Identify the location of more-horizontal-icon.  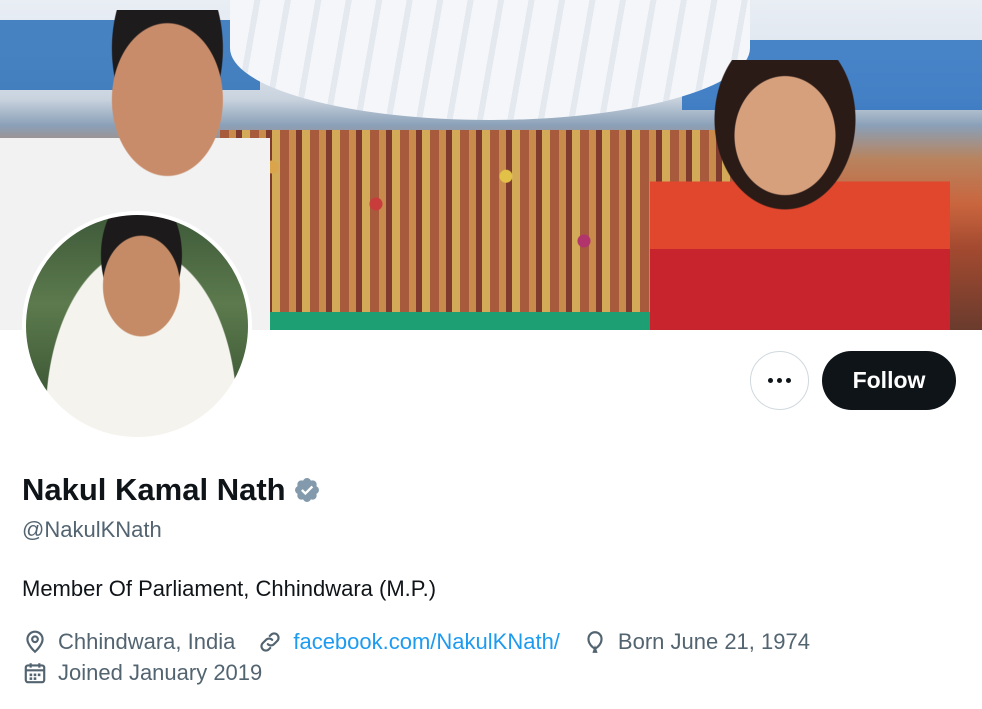
(770, 380).